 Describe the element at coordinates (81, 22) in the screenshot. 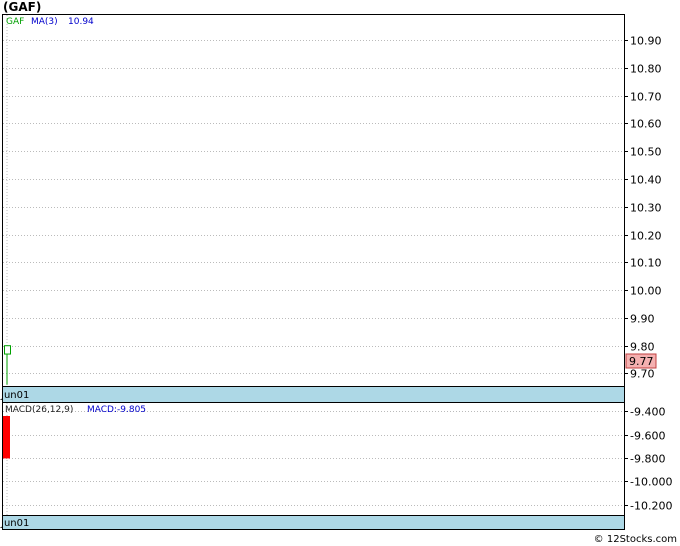

I see `ma-value: 10.94` at that location.